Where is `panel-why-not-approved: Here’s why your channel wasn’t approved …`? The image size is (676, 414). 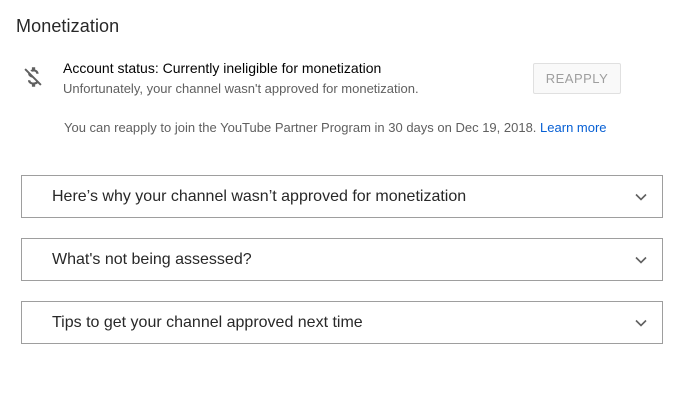
panel-why-not-approved: Here’s why your channel wasn’t approved … is located at coordinates (342, 196).